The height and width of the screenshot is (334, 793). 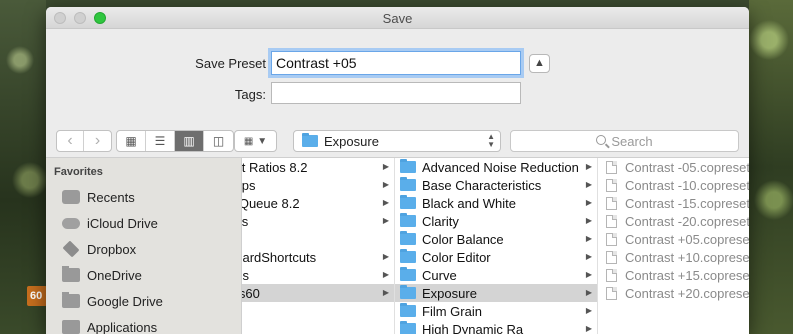 I want to click on sidebar-item-icloud-drive: iCloud Drive, so click(x=143, y=223).